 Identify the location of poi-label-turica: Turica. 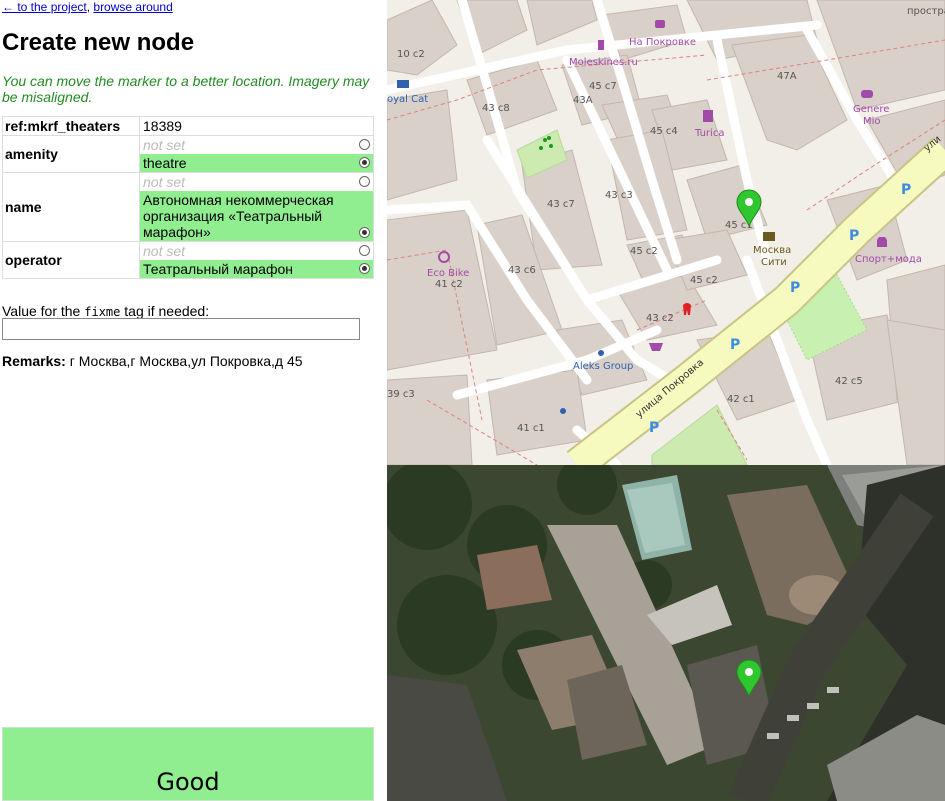
(709, 133).